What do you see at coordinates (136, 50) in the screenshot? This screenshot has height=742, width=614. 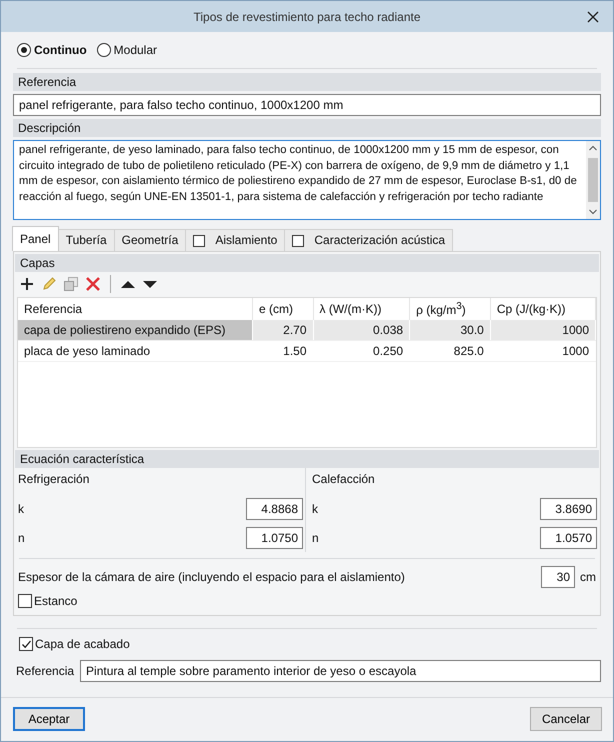 I see `radio-label: Modular` at bounding box center [136, 50].